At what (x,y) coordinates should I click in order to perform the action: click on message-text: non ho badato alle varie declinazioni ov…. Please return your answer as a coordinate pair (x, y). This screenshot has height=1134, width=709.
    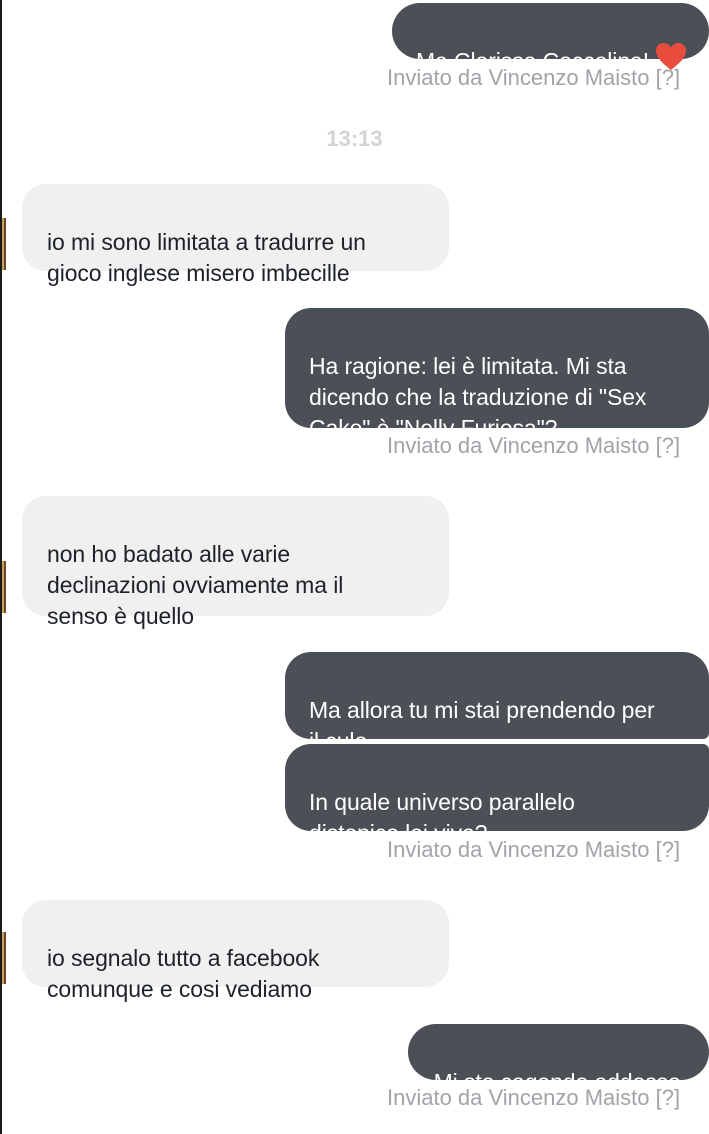
    Looking at the image, I should click on (195, 585).